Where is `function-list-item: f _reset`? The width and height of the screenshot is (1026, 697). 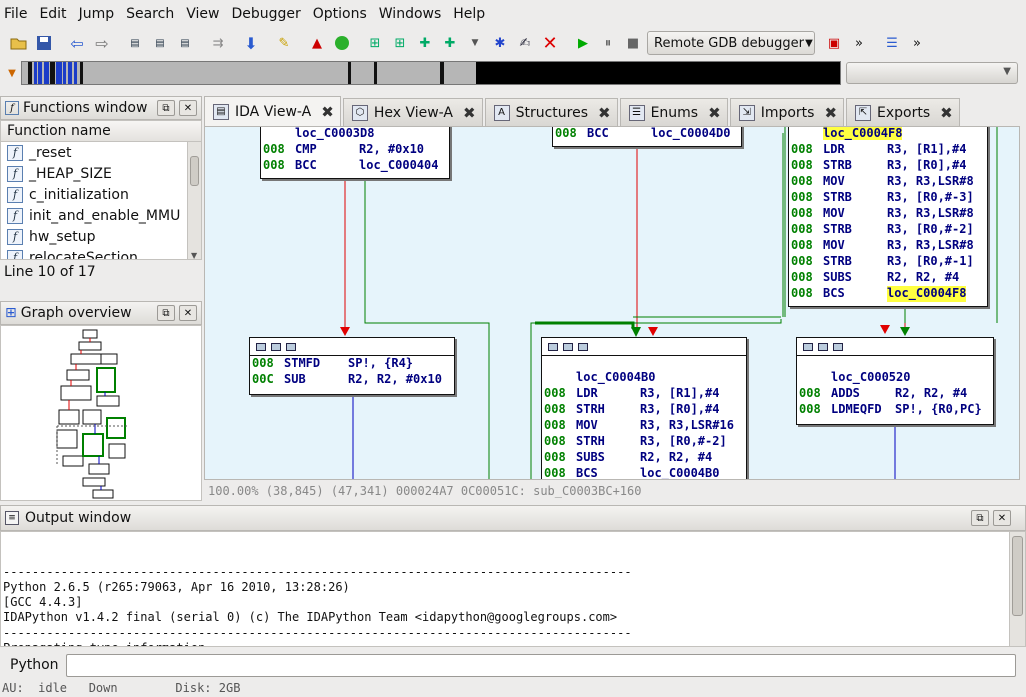 function-list-item: f _reset is located at coordinates (101, 152).